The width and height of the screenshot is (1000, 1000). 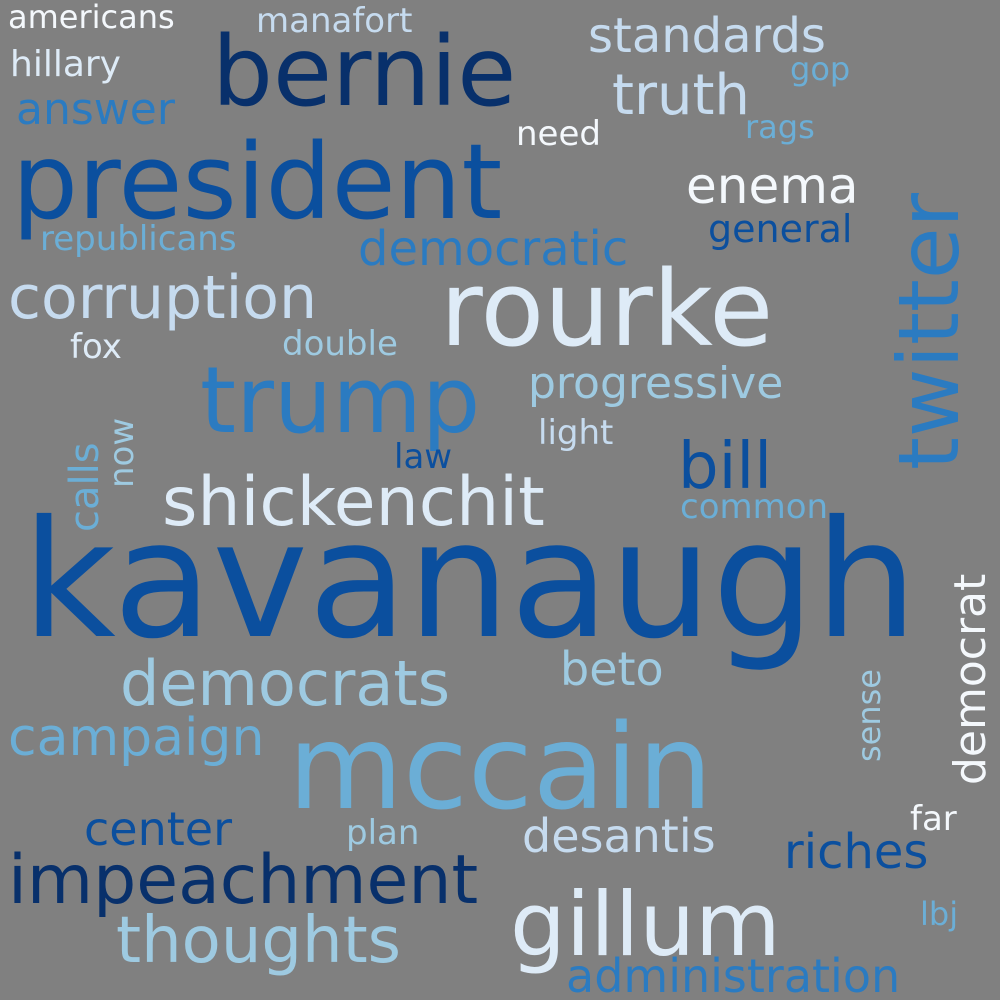 I want to click on word-lbj: lbj, so click(x=939, y=914).